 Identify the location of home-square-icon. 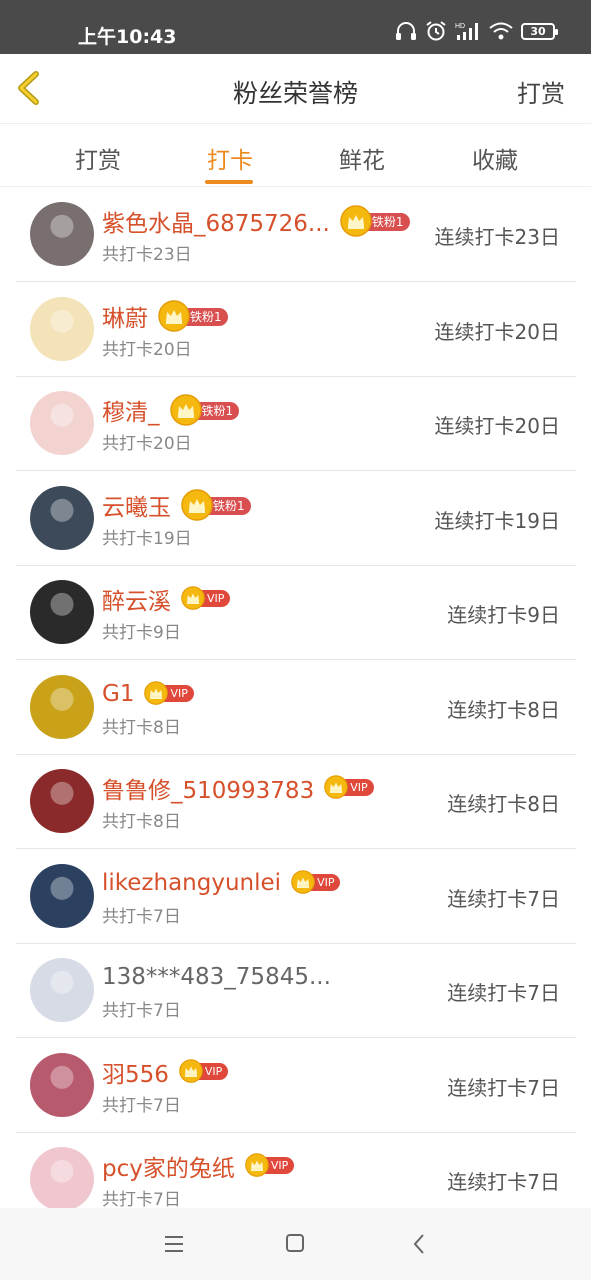
(295, 1243).